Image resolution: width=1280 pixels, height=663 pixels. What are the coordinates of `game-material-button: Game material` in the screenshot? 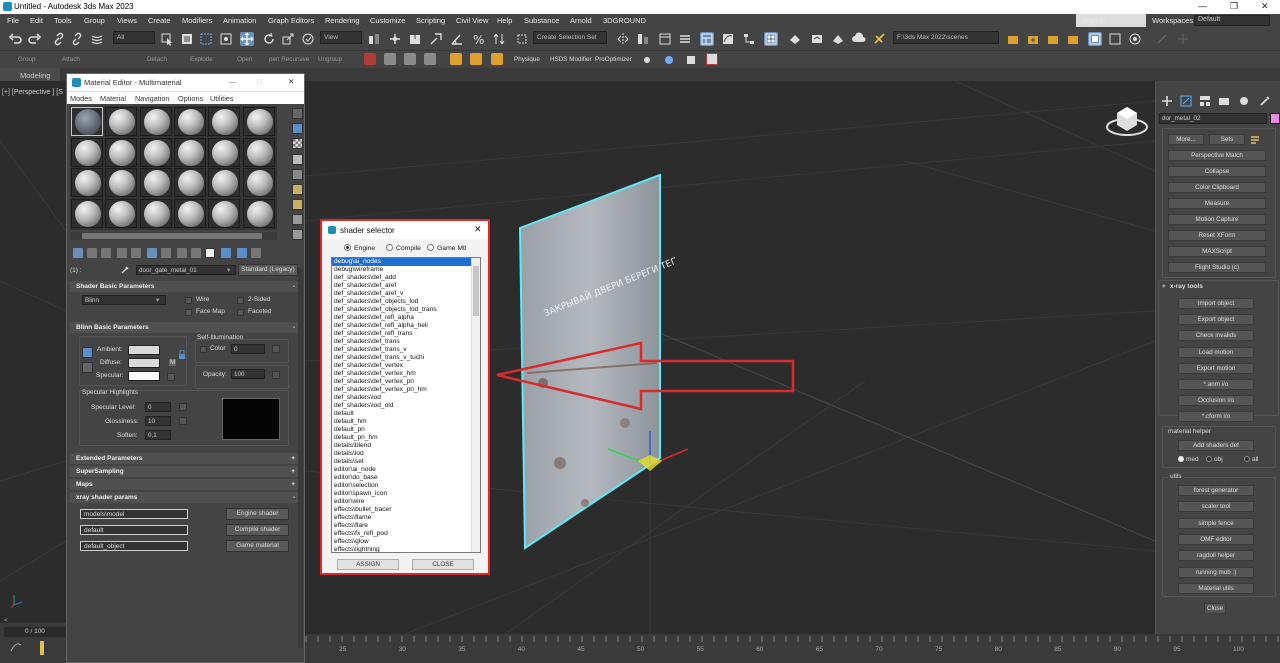 It's located at (257, 546).